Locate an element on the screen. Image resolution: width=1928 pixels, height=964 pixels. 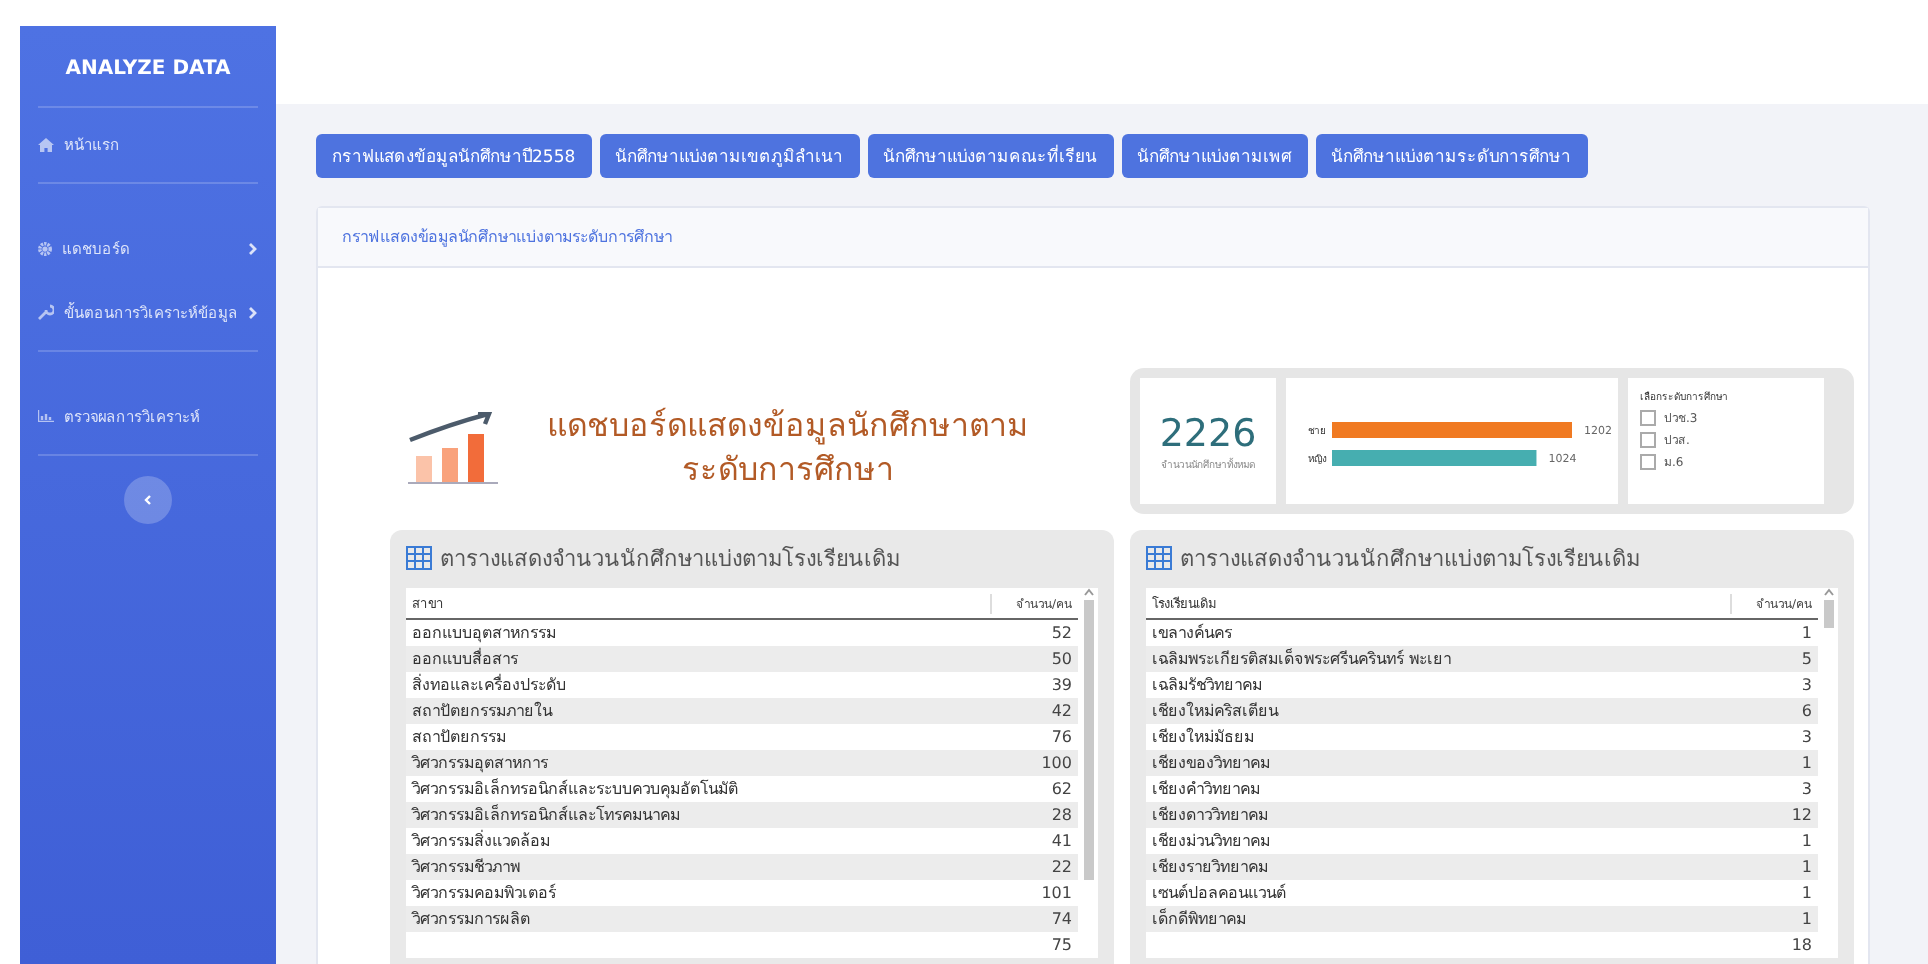
table-cell-text: ออกแบบสื่อสาร is located at coordinates (465, 659).